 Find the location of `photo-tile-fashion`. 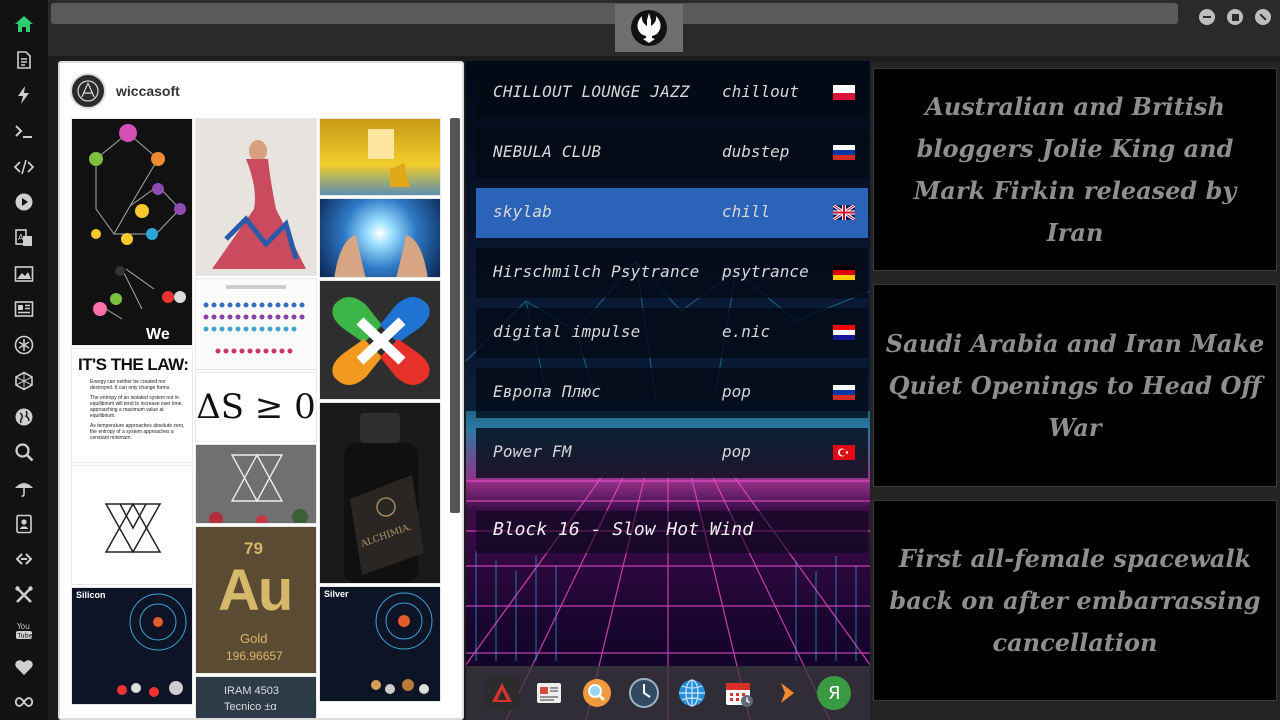

photo-tile-fashion is located at coordinates (256, 197).